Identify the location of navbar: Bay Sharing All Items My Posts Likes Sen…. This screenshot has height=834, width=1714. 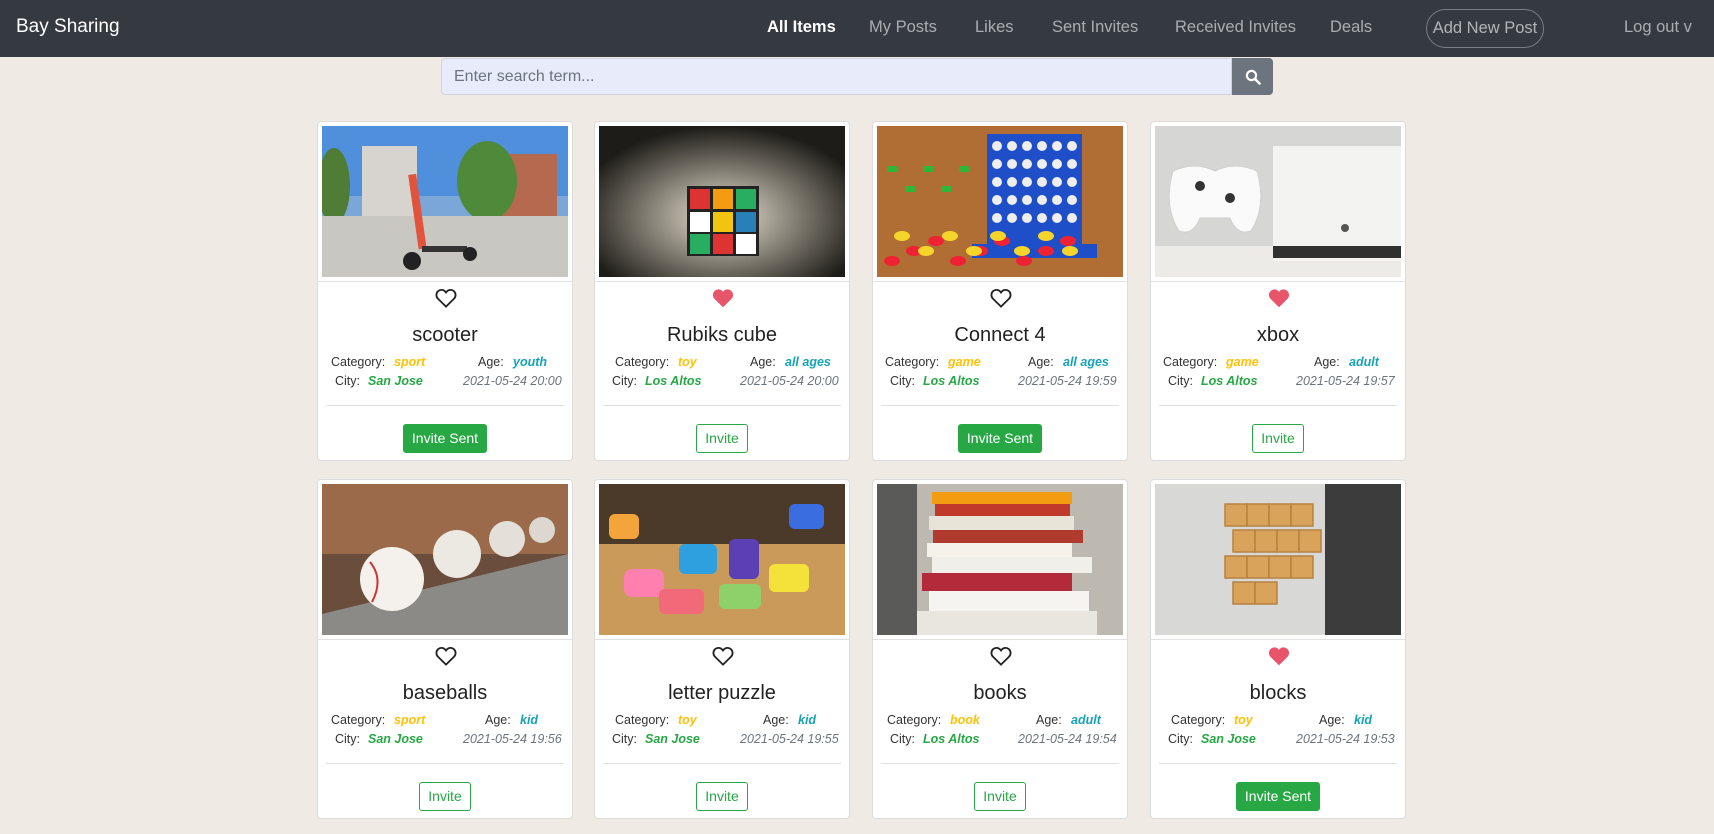
(857, 28).